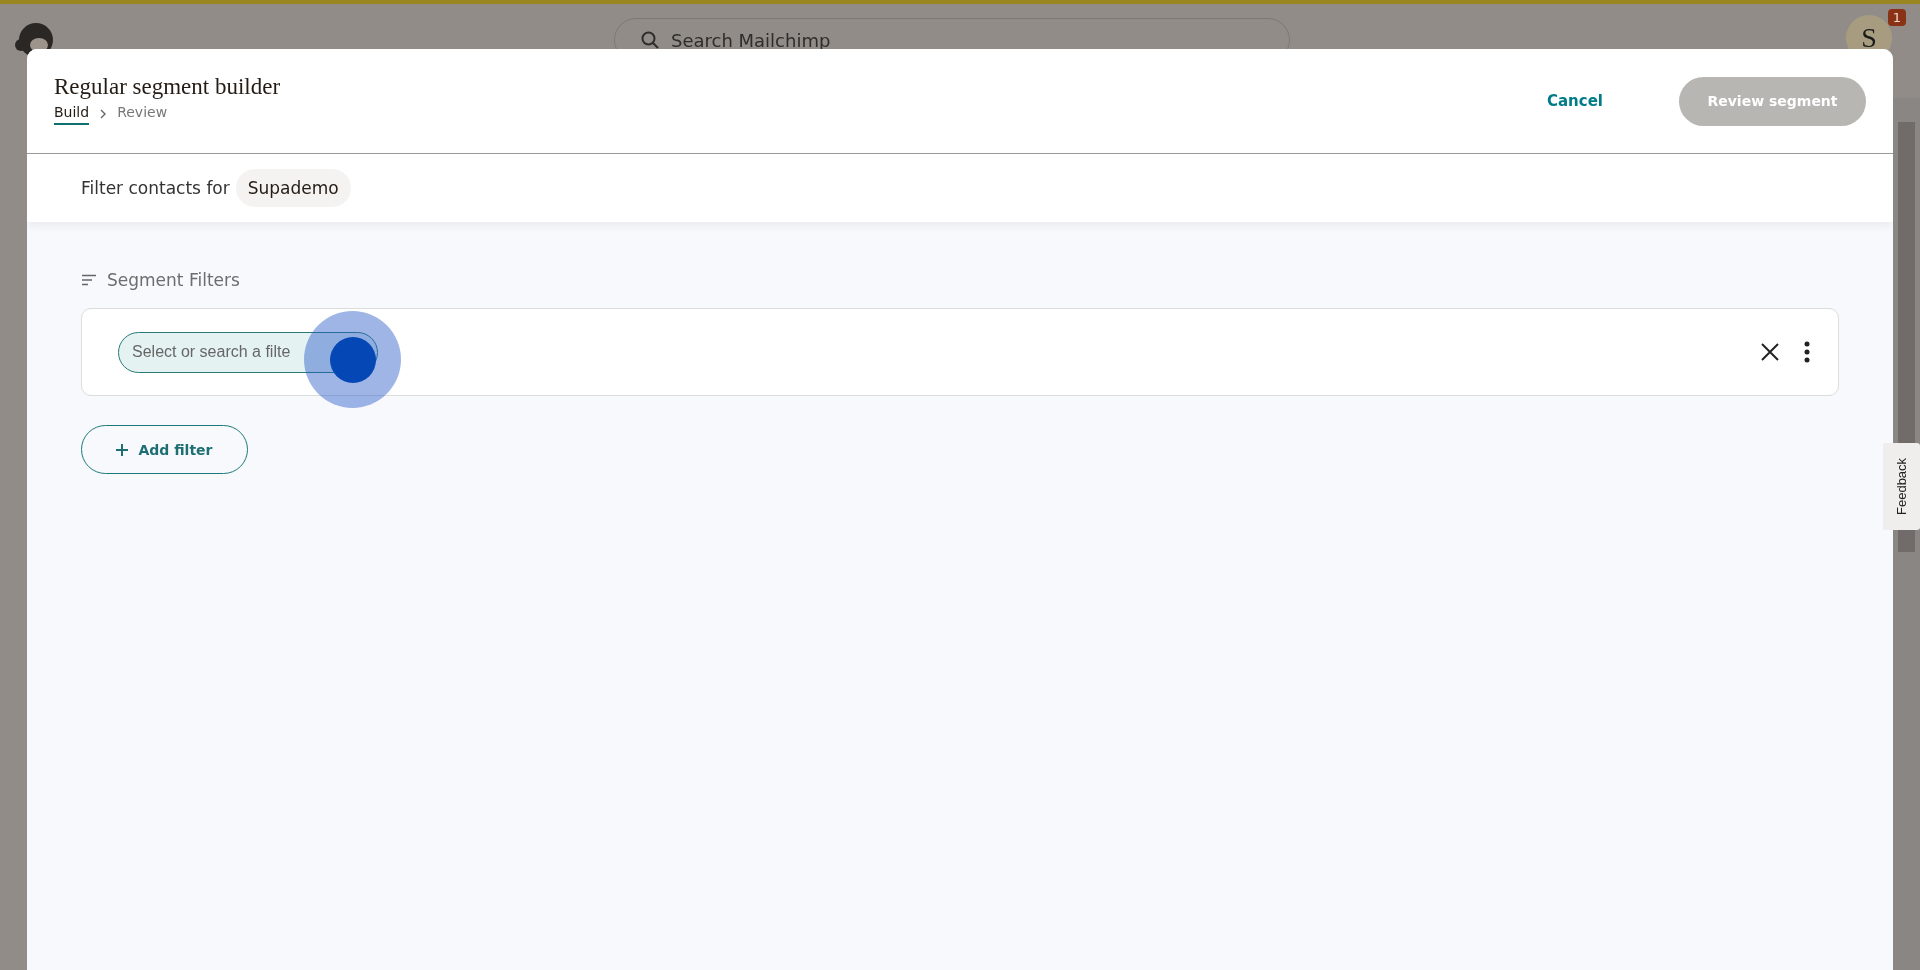  I want to click on feedback-tab: Feedback, so click(1901, 486).